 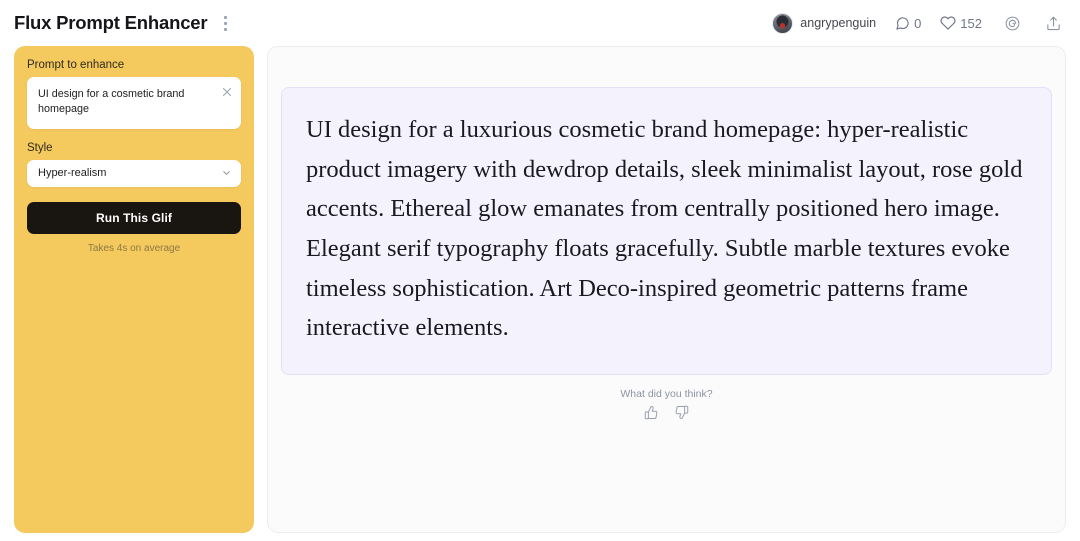 I want to click on style-select-value: Hyper-realism, so click(x=72, y=173).